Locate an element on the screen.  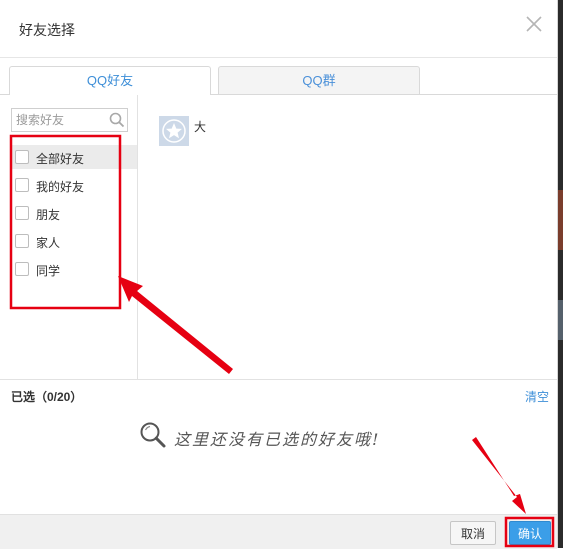
magnifier-icon is located at coordinates (153, 435).